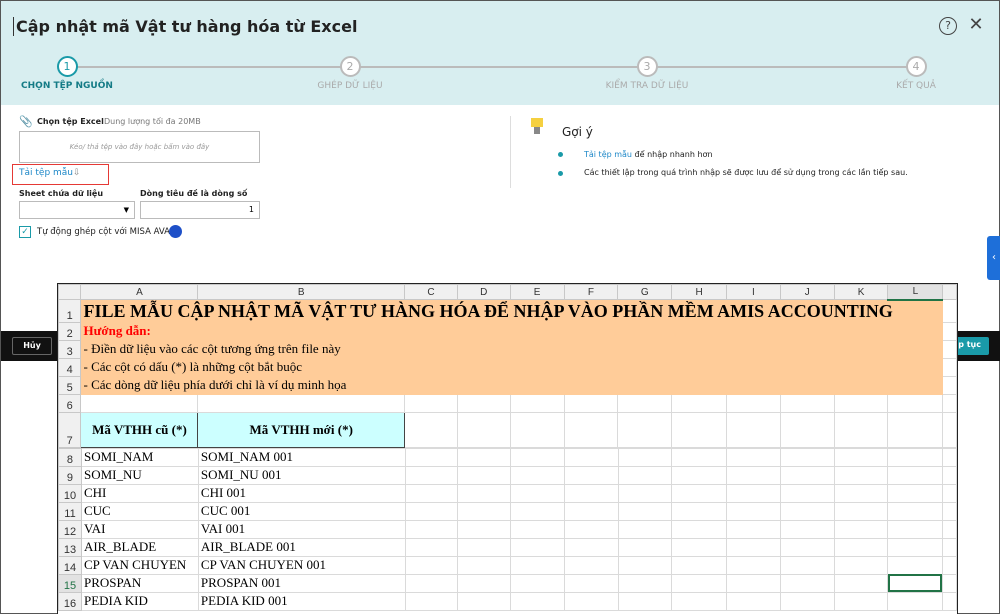 This screenshot has height=614, width=1000. I want to click on cell-new-code: VAI 001, so click(301, 529).